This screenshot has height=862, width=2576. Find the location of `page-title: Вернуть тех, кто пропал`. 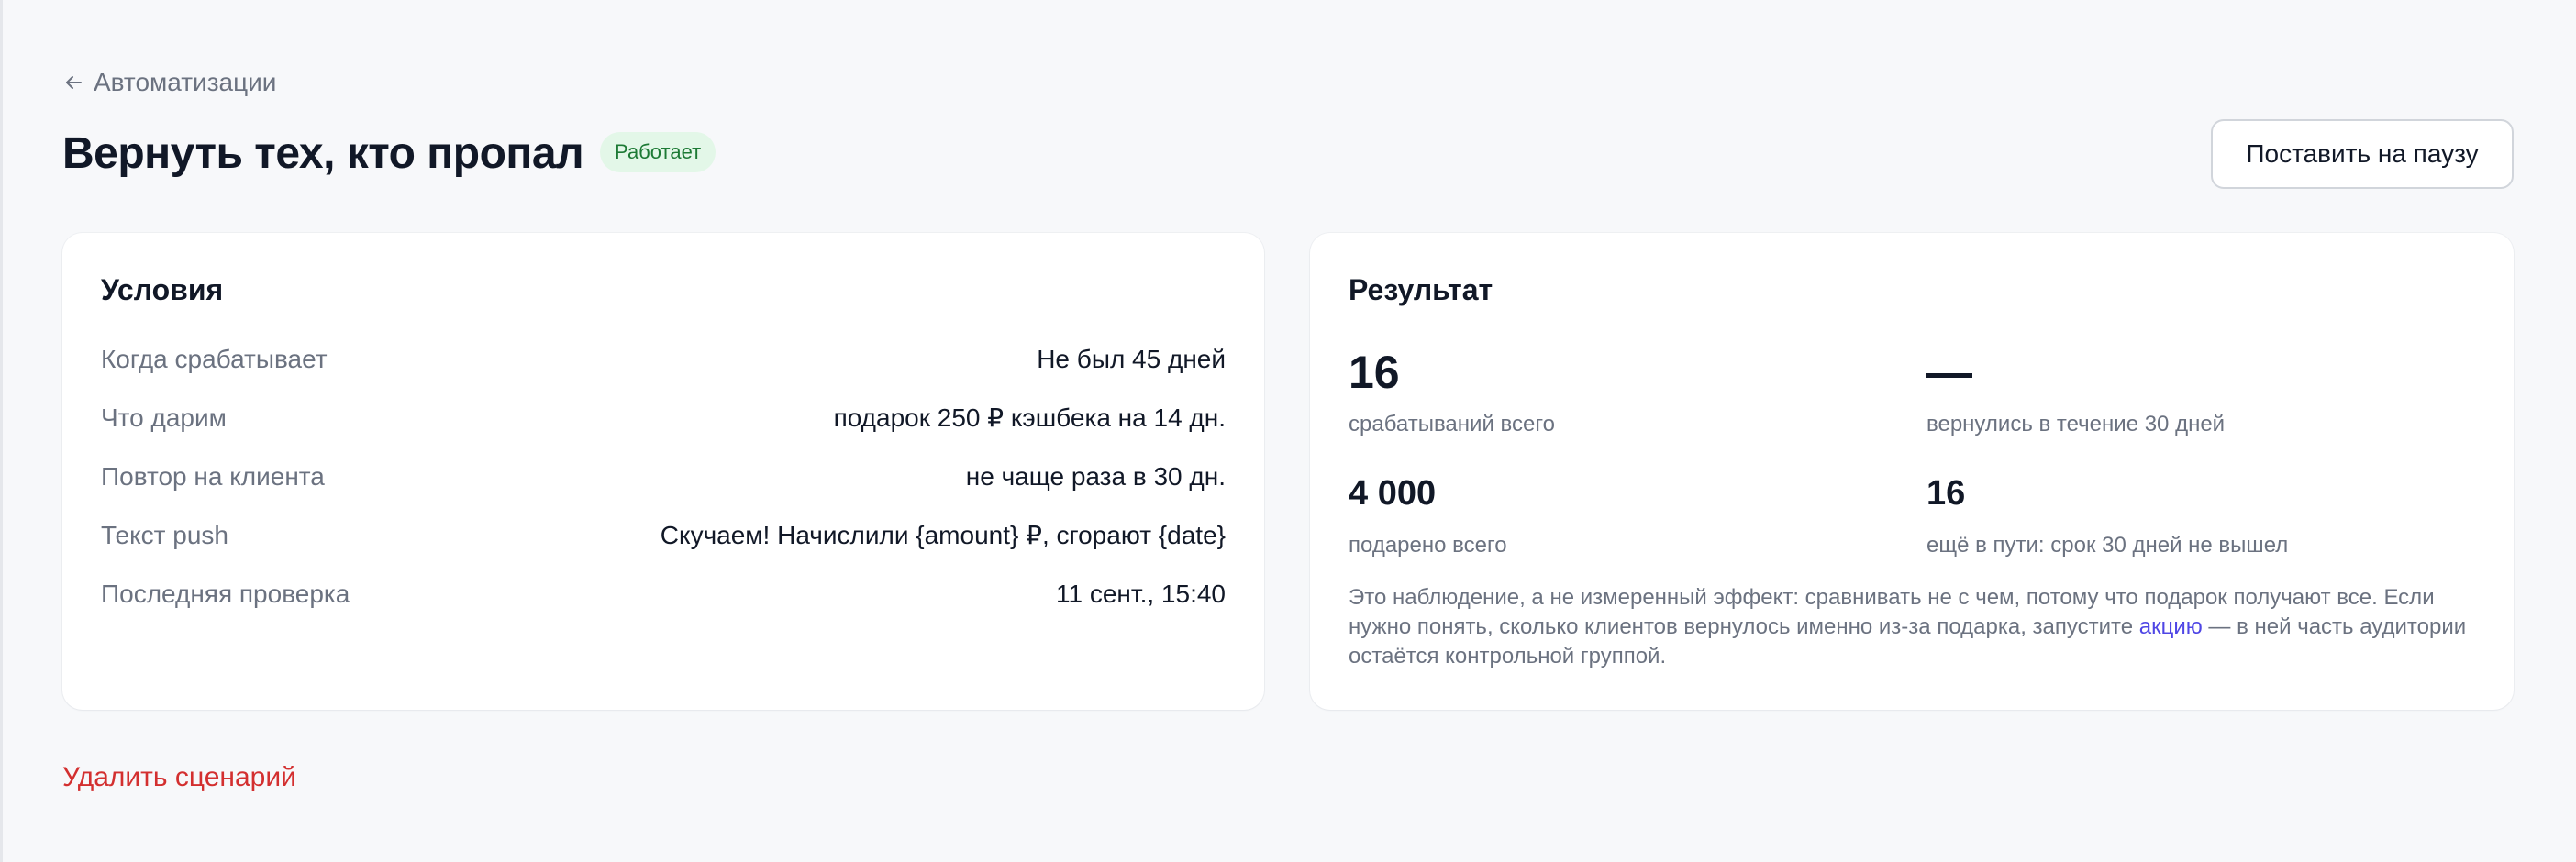

page-title: Вернуть тех, кто пропал is located at coordinates (323, 153).